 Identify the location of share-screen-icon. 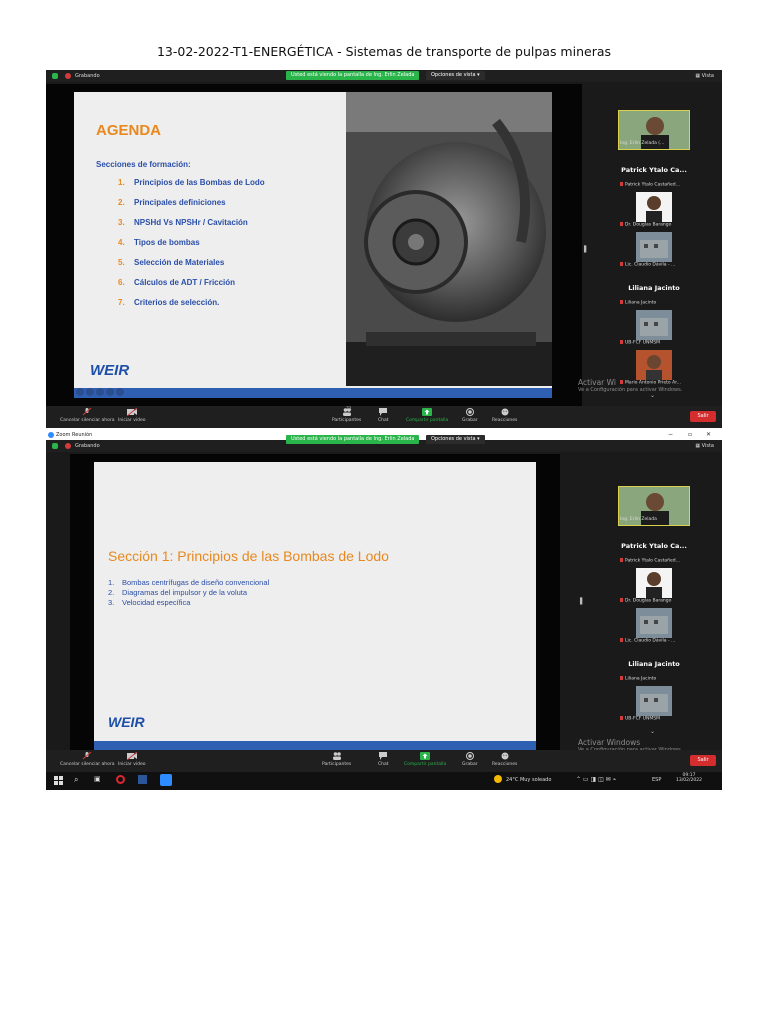
(427, 412).